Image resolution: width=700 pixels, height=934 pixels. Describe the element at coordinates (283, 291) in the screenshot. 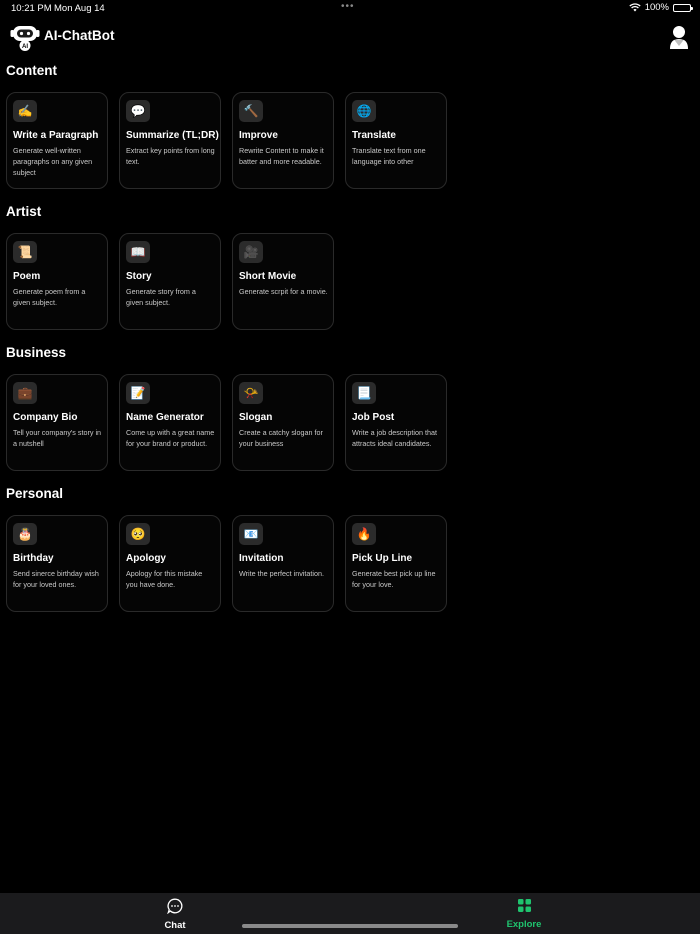

I see `card-description: Generate scrpit for a movie.` at that location.